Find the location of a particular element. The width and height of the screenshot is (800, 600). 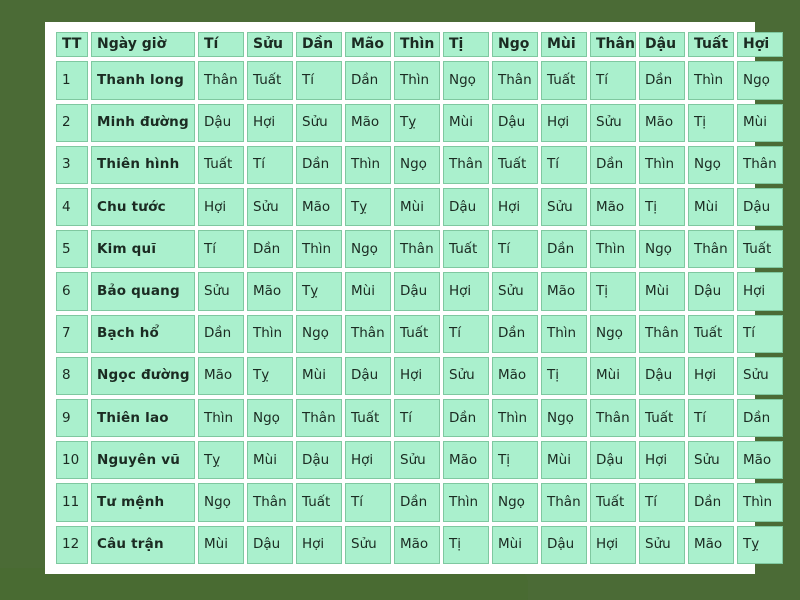

row-index-cell: 9 is located at coordinates (72, 418).